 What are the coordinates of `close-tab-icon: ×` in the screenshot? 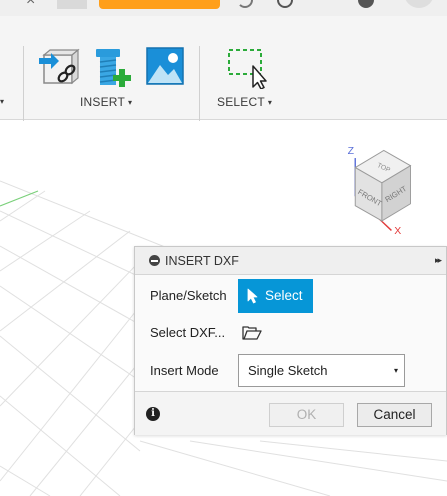 It's located at (35, 5).